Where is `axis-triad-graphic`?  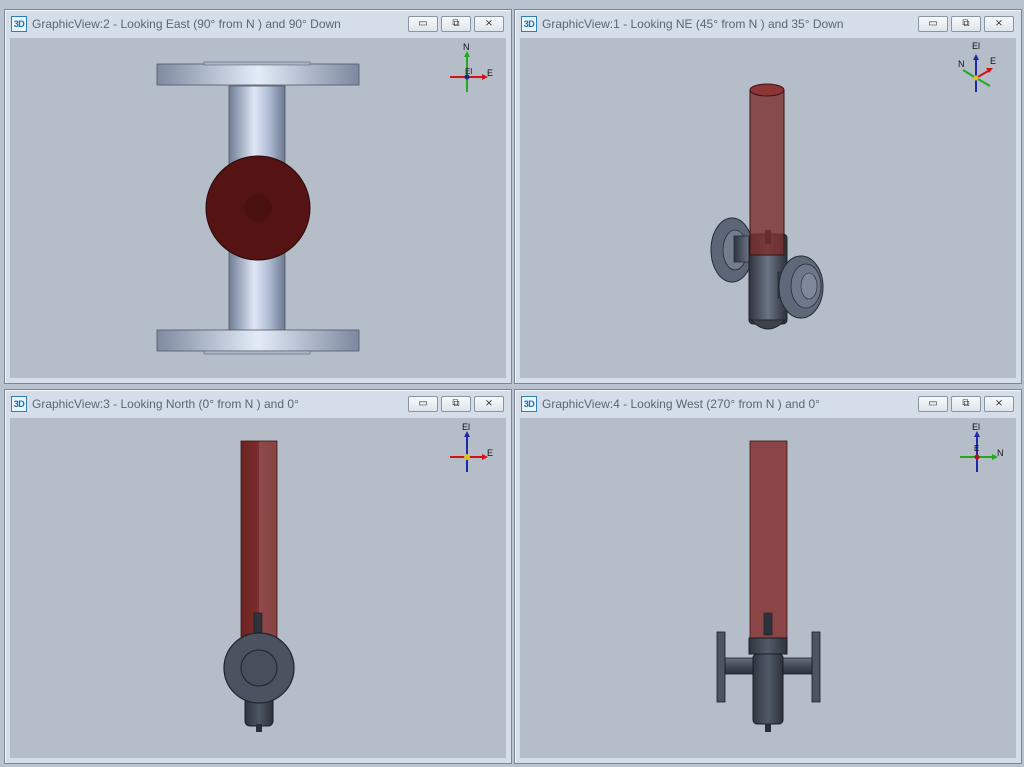 axis-triad-graphic is located at coordinates (977, 73).